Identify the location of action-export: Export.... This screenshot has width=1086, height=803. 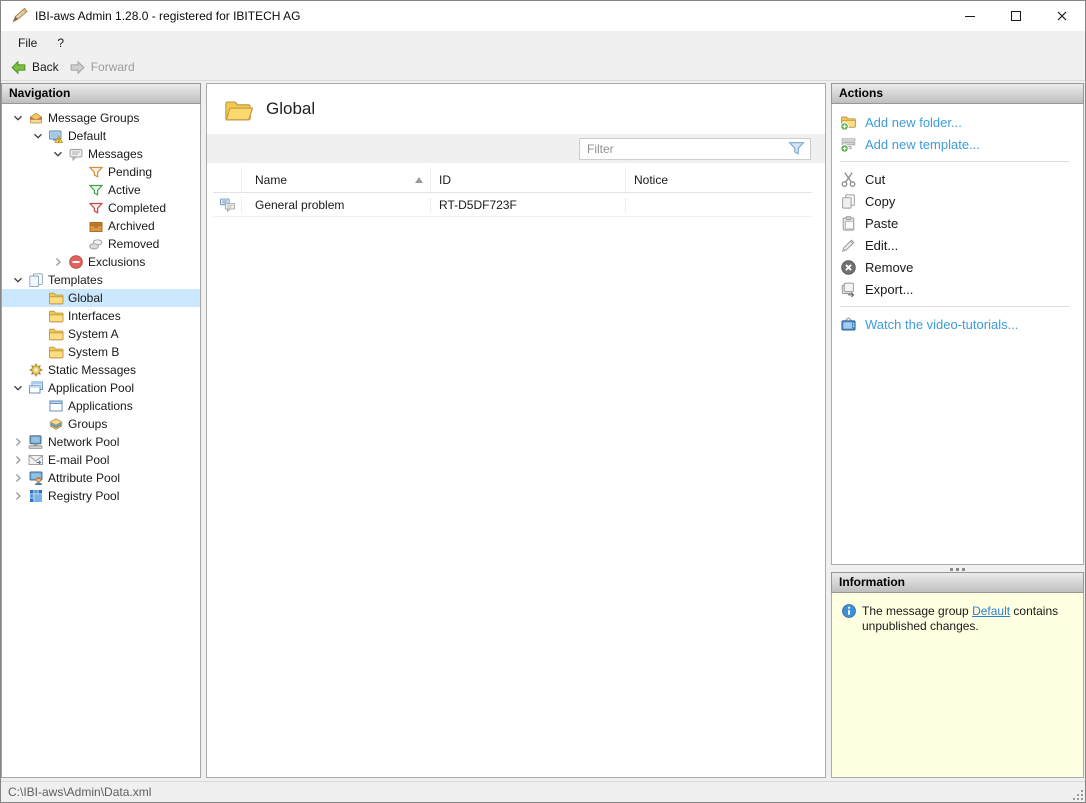
(957, 289).